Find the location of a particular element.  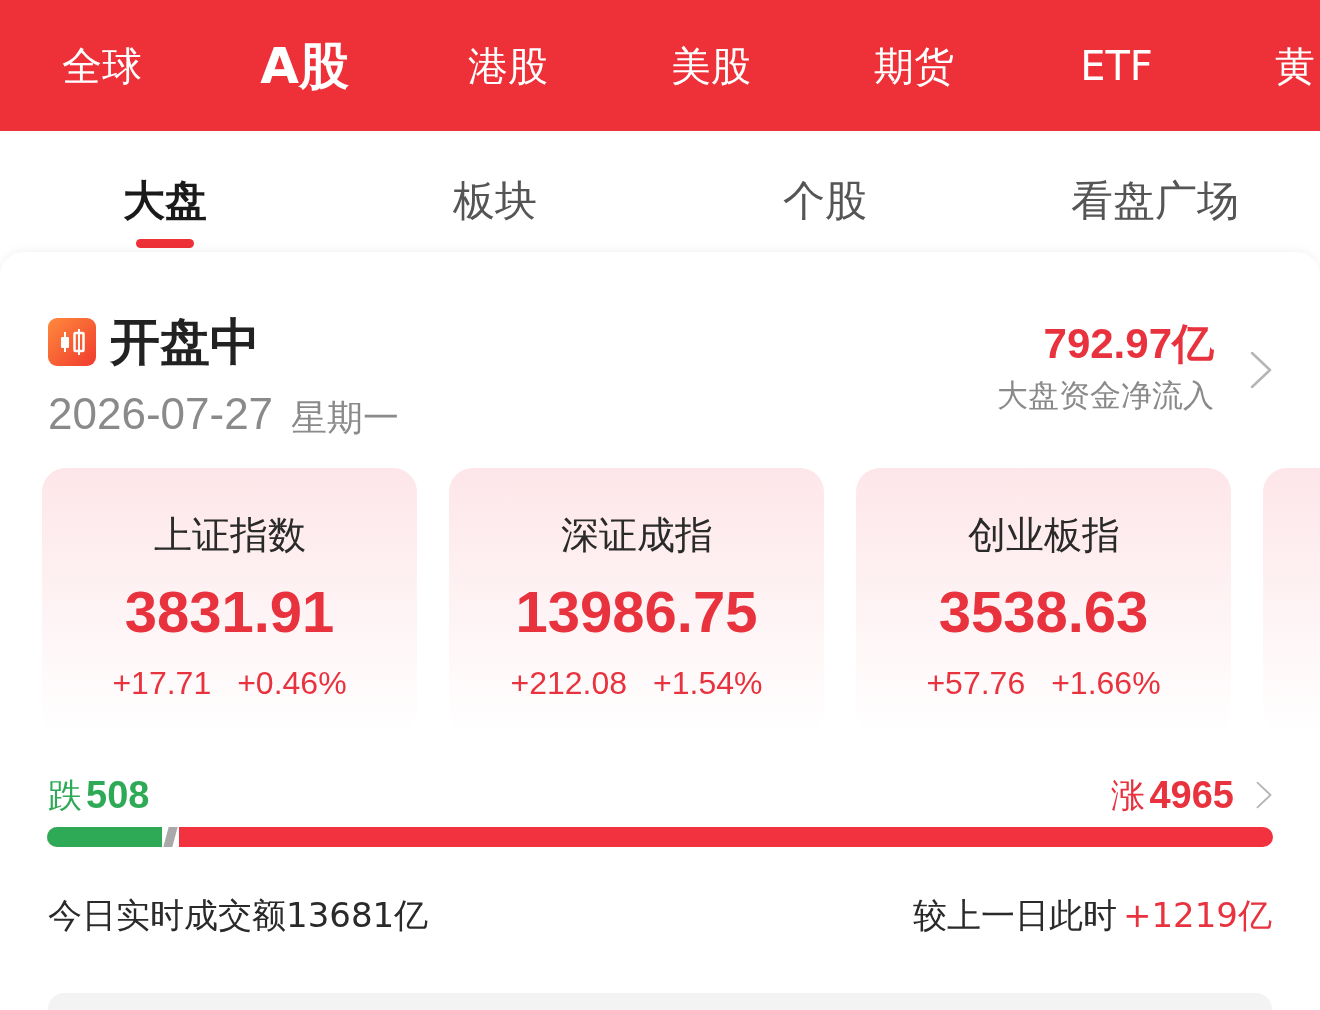

index-value: 3538.63 is located at coordinates (1043, 612).